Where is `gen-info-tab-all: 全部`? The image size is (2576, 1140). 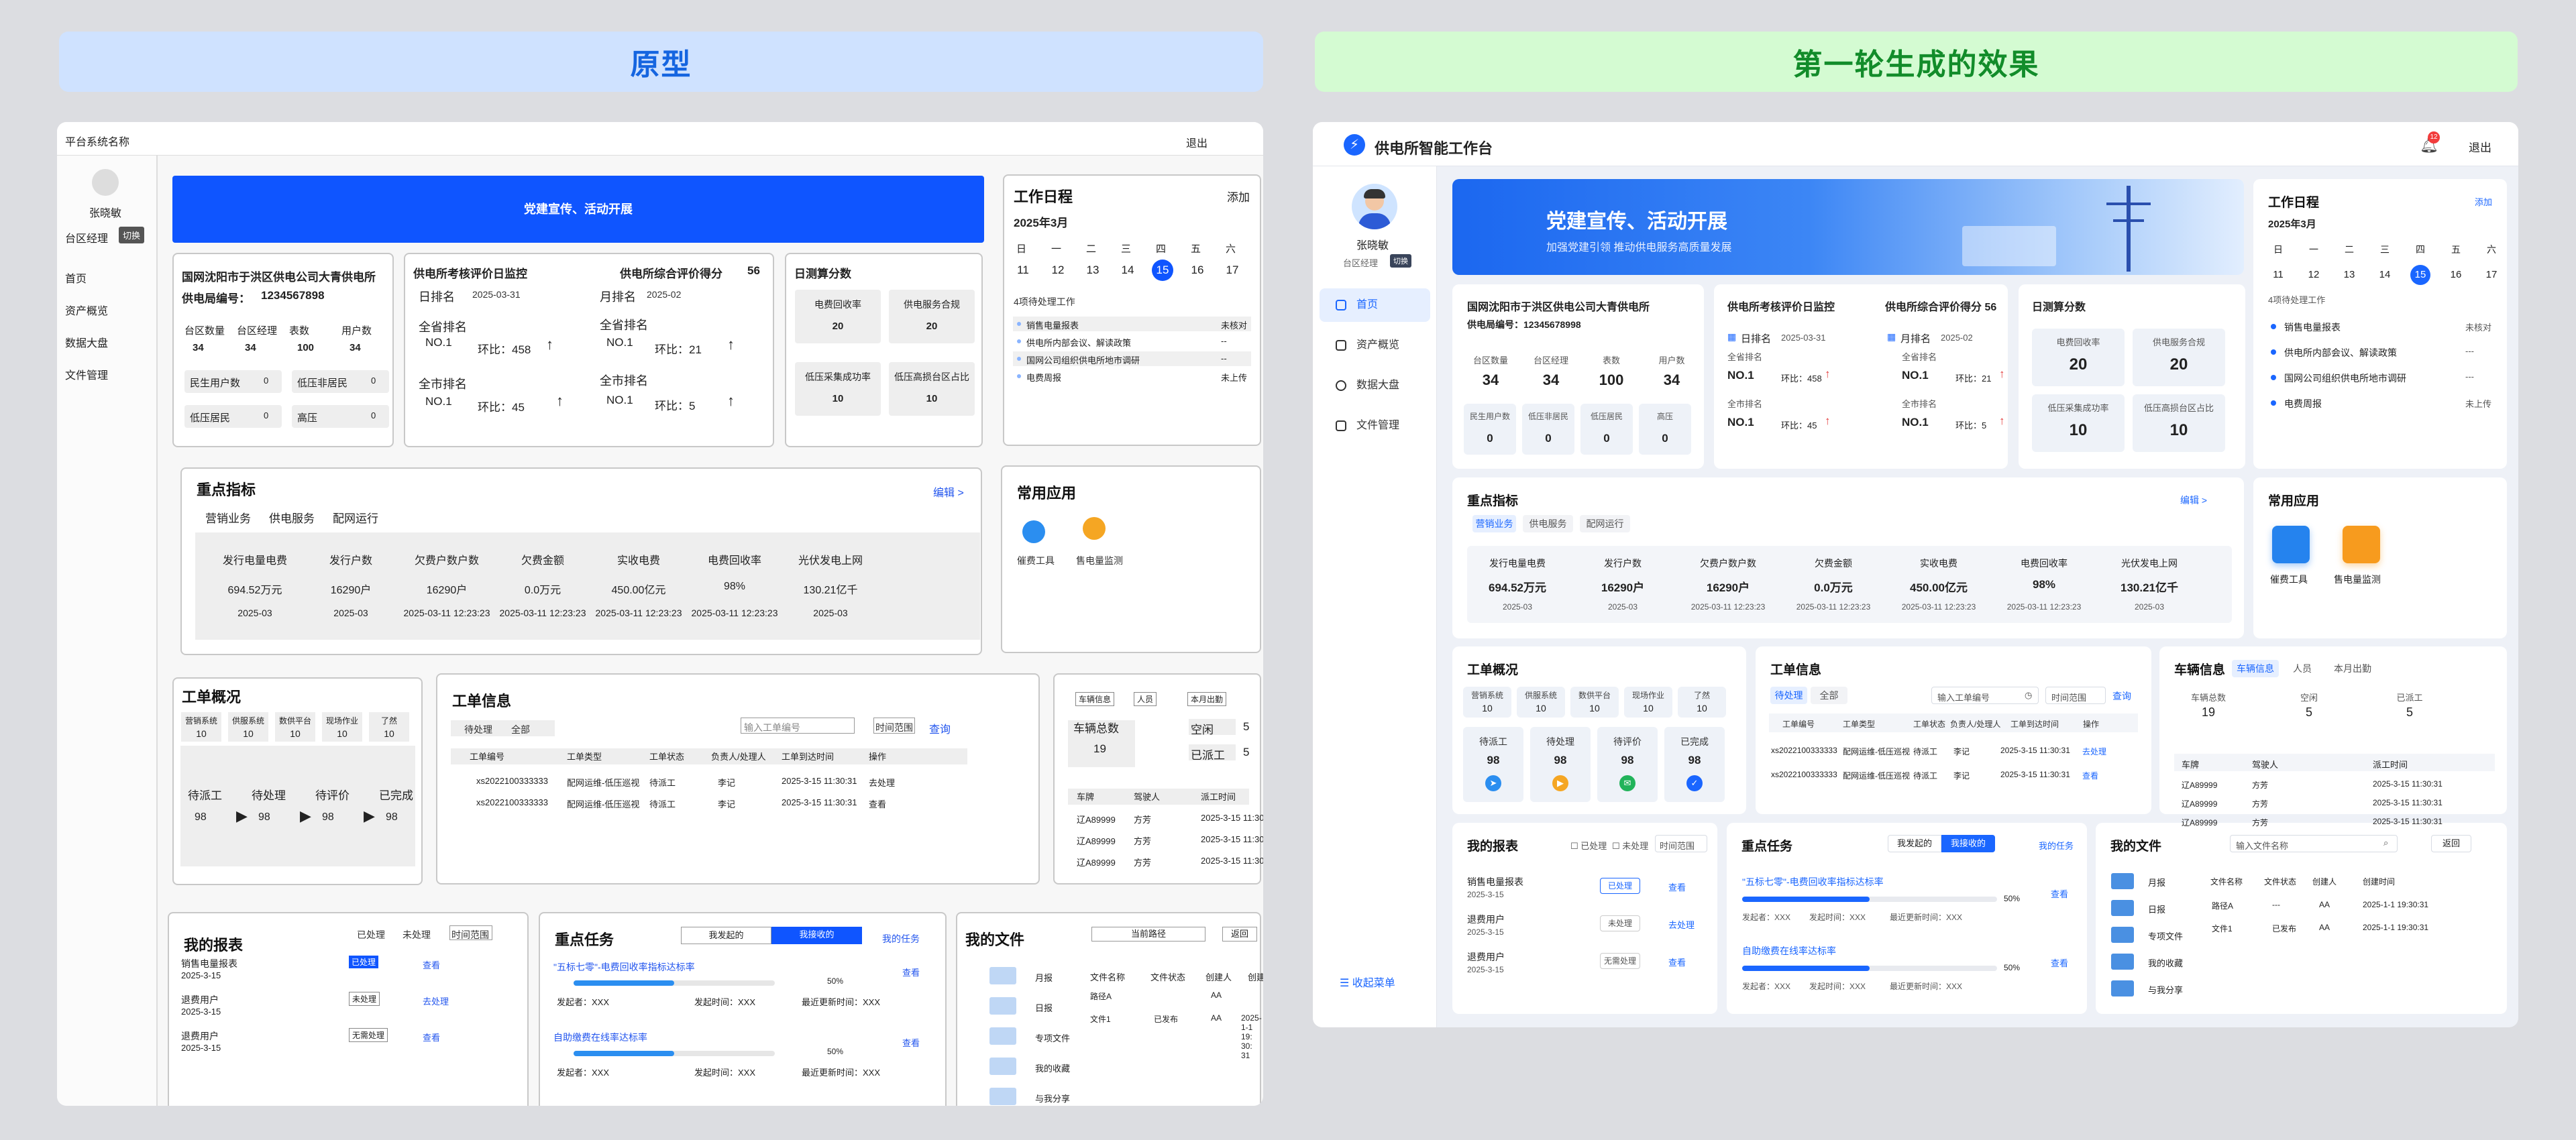
gen-info-tab-all: 全部 is located at coordinates (1829, 695).